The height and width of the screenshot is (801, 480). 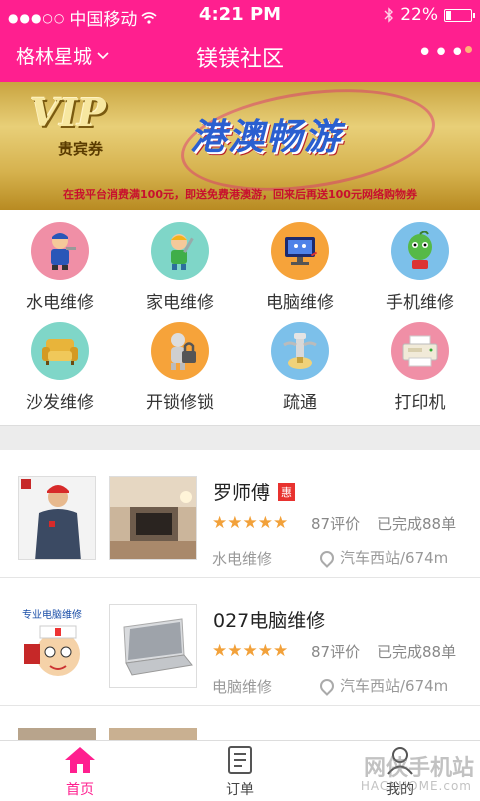 What do you see at coordinates (180, 403) in the screenshot?
I see `category-label: 开锁修锁` at bounding box center [180, 403].